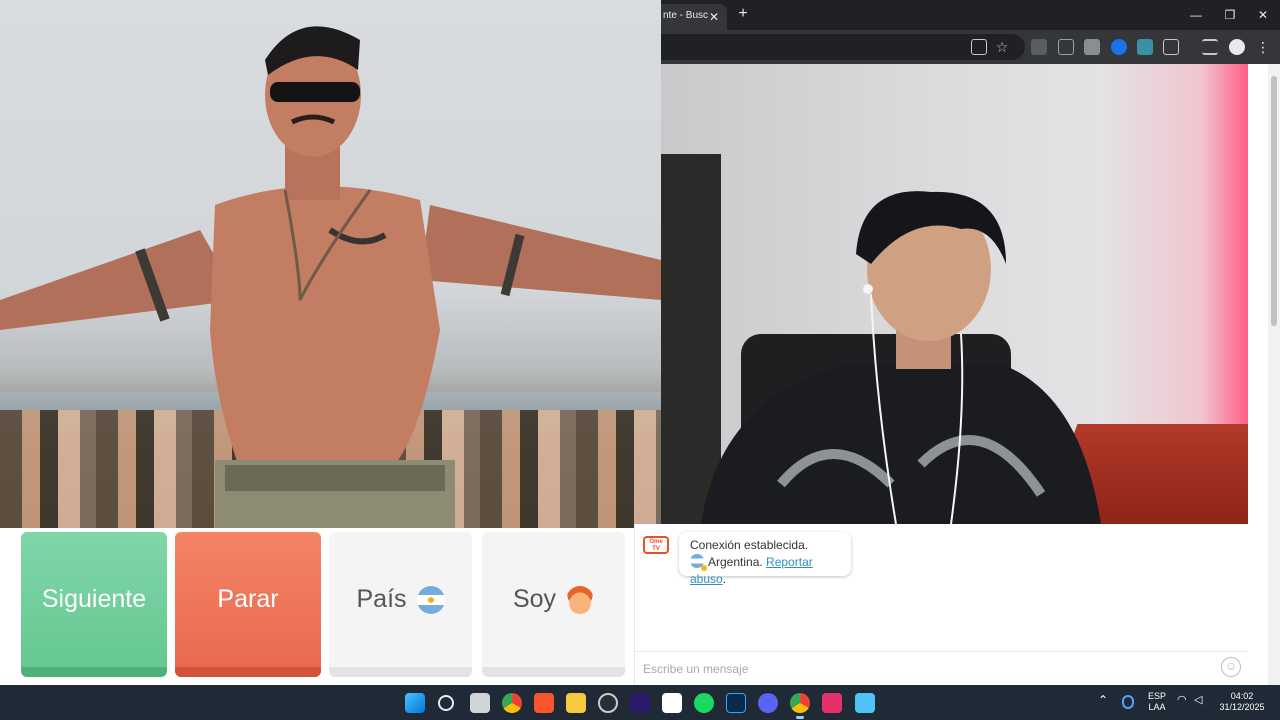  I want to click on clock-date: 31/12/2025, so click(1242, 707).